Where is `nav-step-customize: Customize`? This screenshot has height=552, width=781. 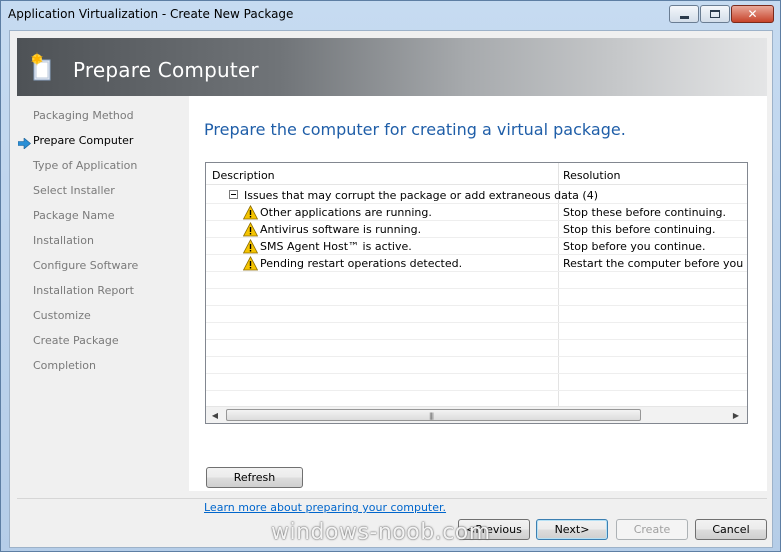
nav-step-customize: Customize is located at coordinates (62, 315).